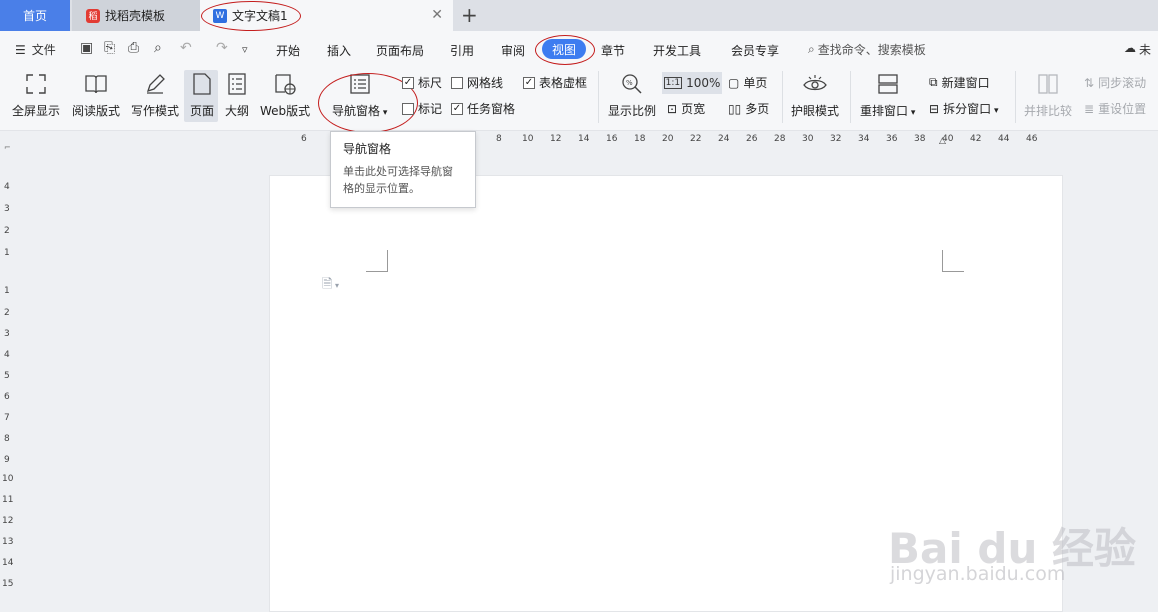 The width and height of the screenshot is (1158, 612). I want to click on rearrange-window-label: 重排窗口 ▾, so click(888, 111).